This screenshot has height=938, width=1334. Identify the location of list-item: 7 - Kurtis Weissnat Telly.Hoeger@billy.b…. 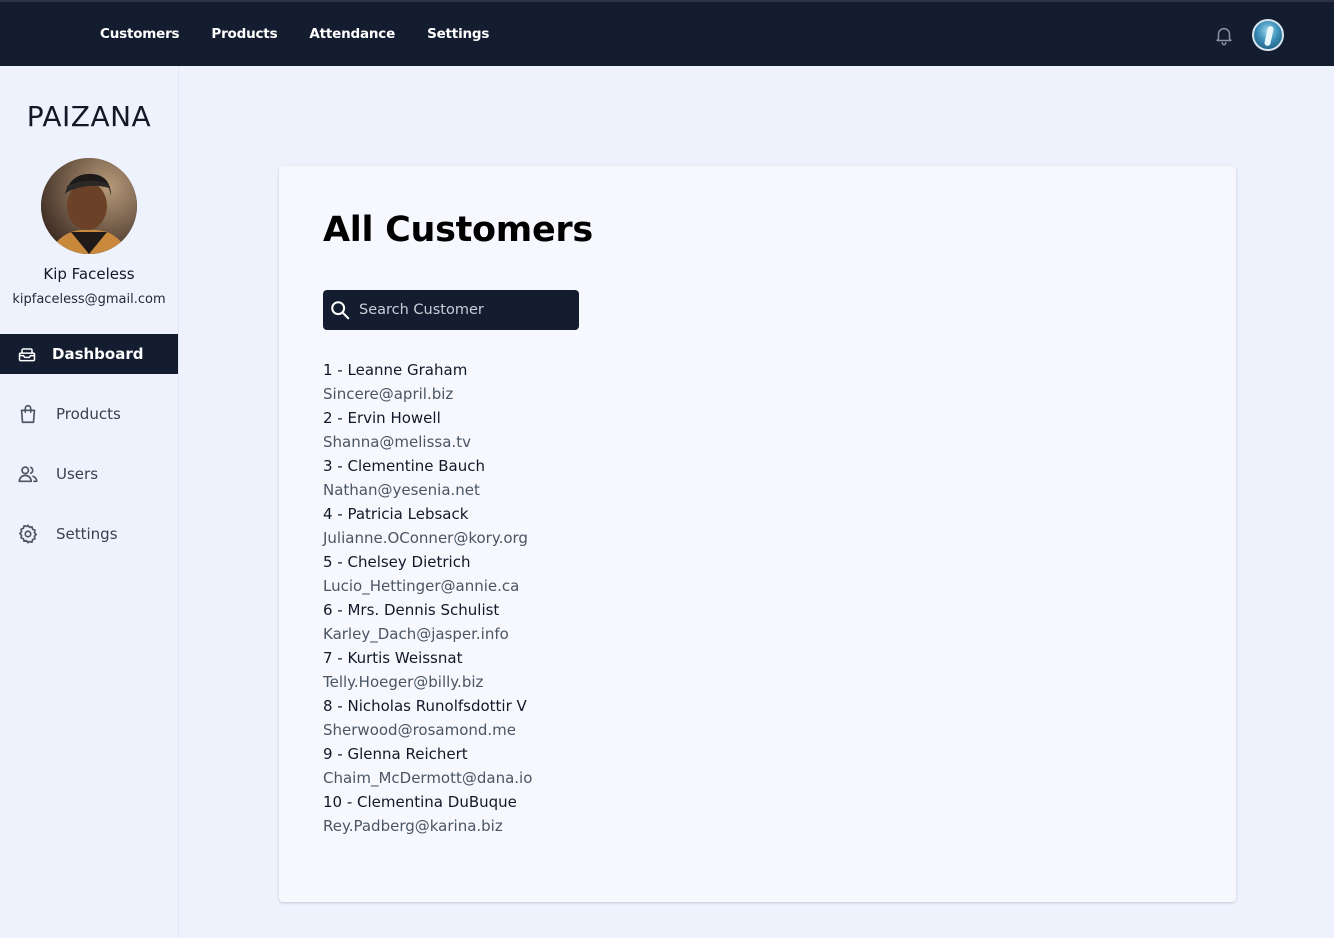
(427, 670).